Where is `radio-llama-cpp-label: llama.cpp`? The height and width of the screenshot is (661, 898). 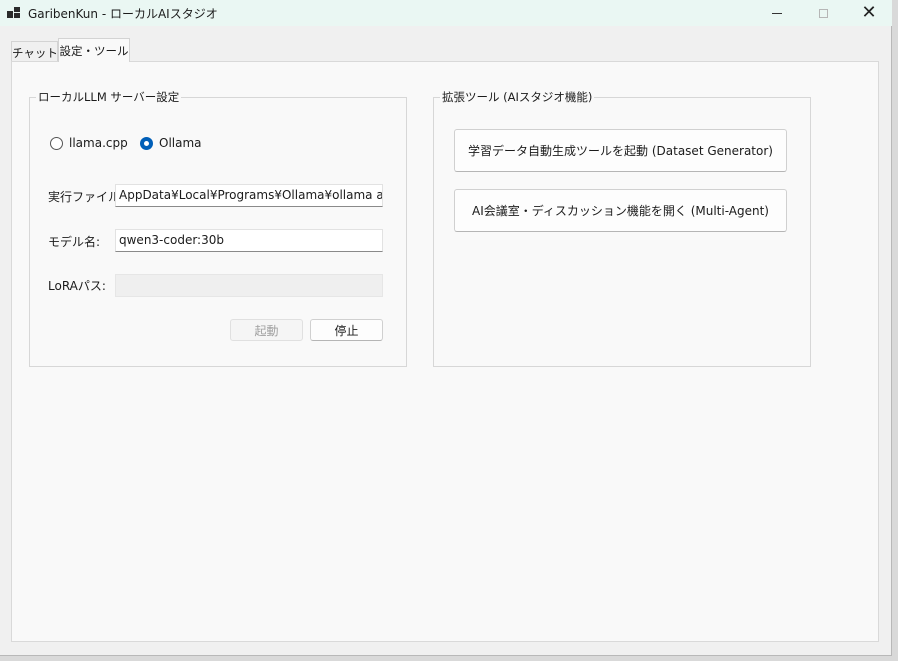
radio-llama-cpp-label: llama.cpp is located at coordinates (98, 143).